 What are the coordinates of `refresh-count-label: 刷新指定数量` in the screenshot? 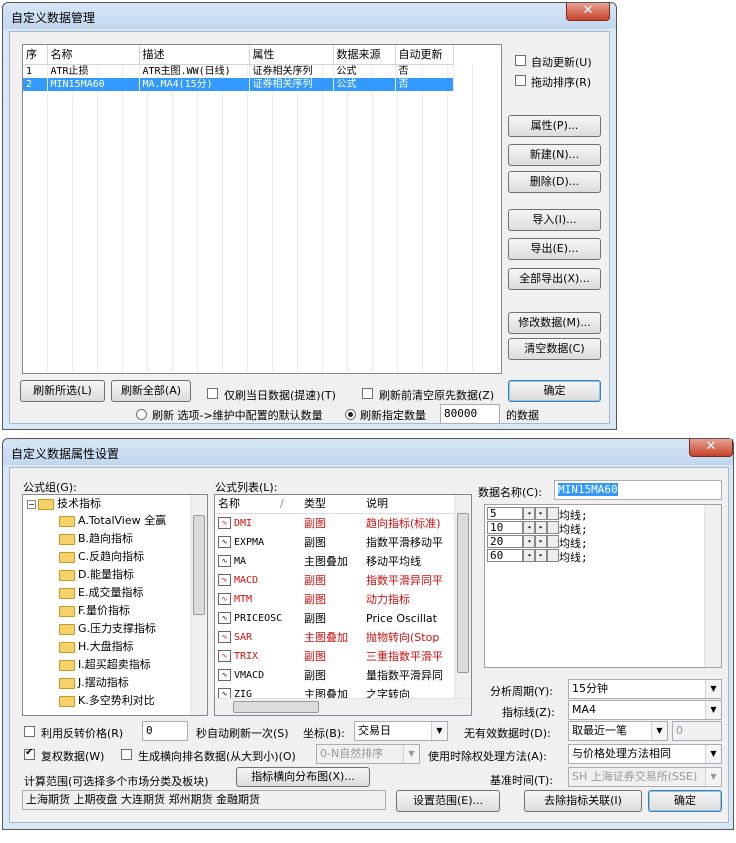 It's located at (393, 415).